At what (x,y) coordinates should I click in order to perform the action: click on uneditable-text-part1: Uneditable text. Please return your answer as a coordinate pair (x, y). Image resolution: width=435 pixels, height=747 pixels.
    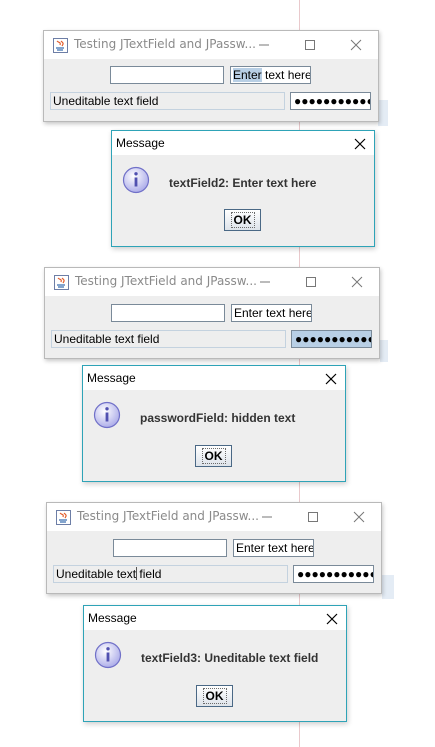
    Looking at the image, I should click on (96, 574).